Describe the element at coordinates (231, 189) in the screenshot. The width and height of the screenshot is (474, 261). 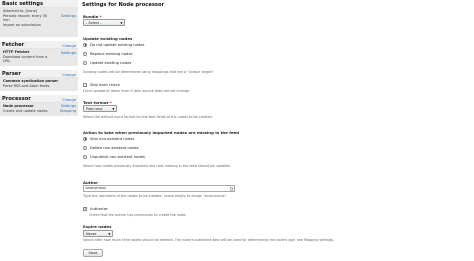
I see `autocomplete-icon` at that location.